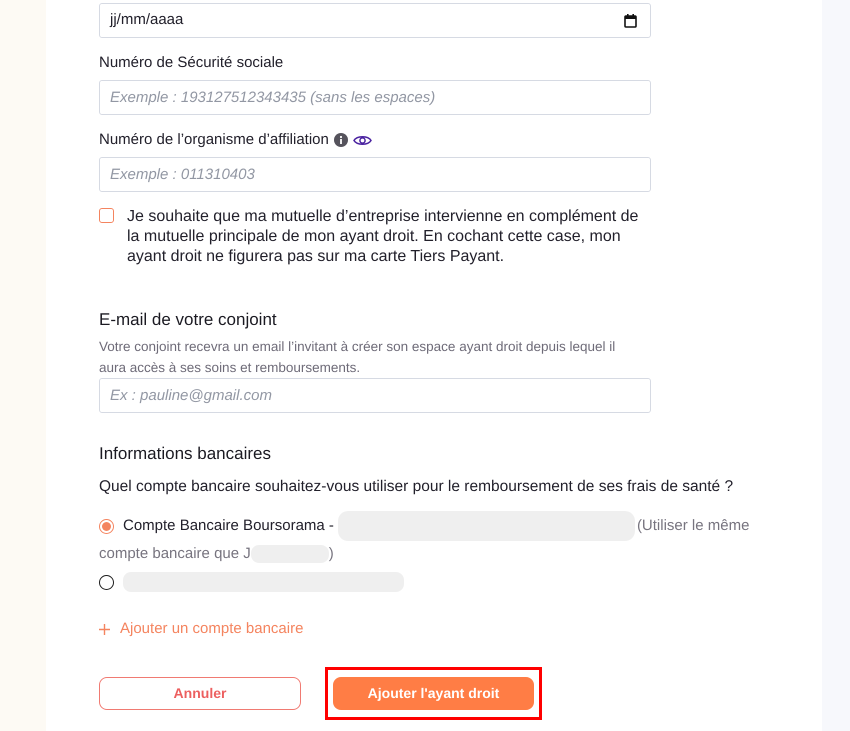 The image size is (850, 731). Describe the element at coordinates (200, 693) in the screenshot. I see `cancel-button: Annuler` at that location.